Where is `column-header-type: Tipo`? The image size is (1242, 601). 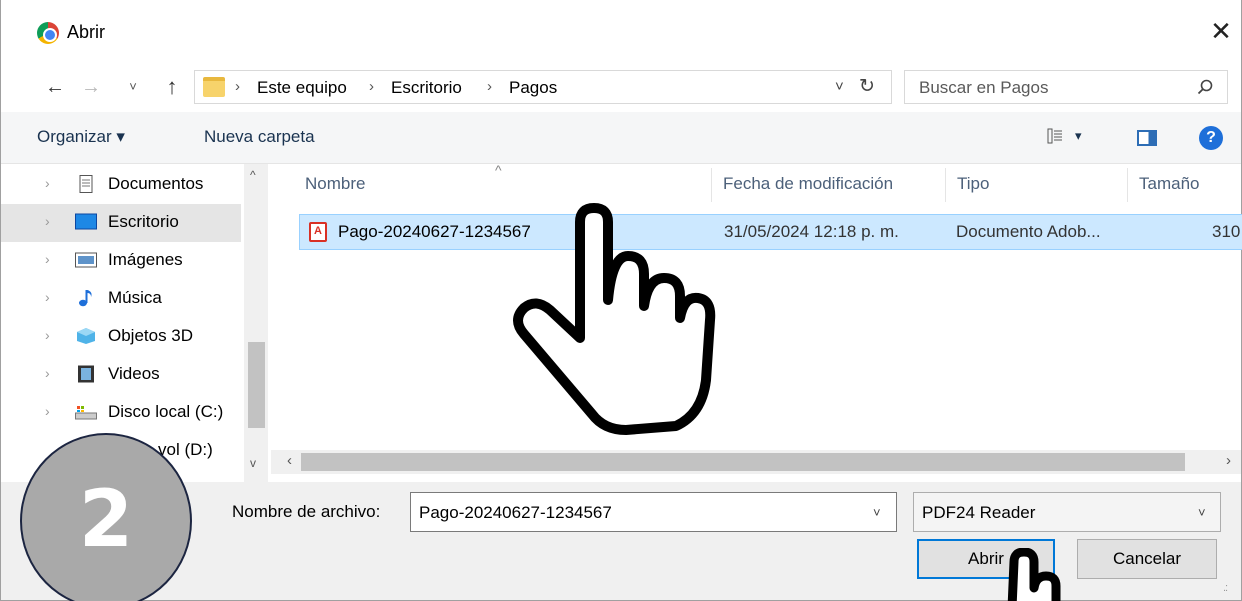
column-header-type: Tipo is located at coordinates (973, 184).